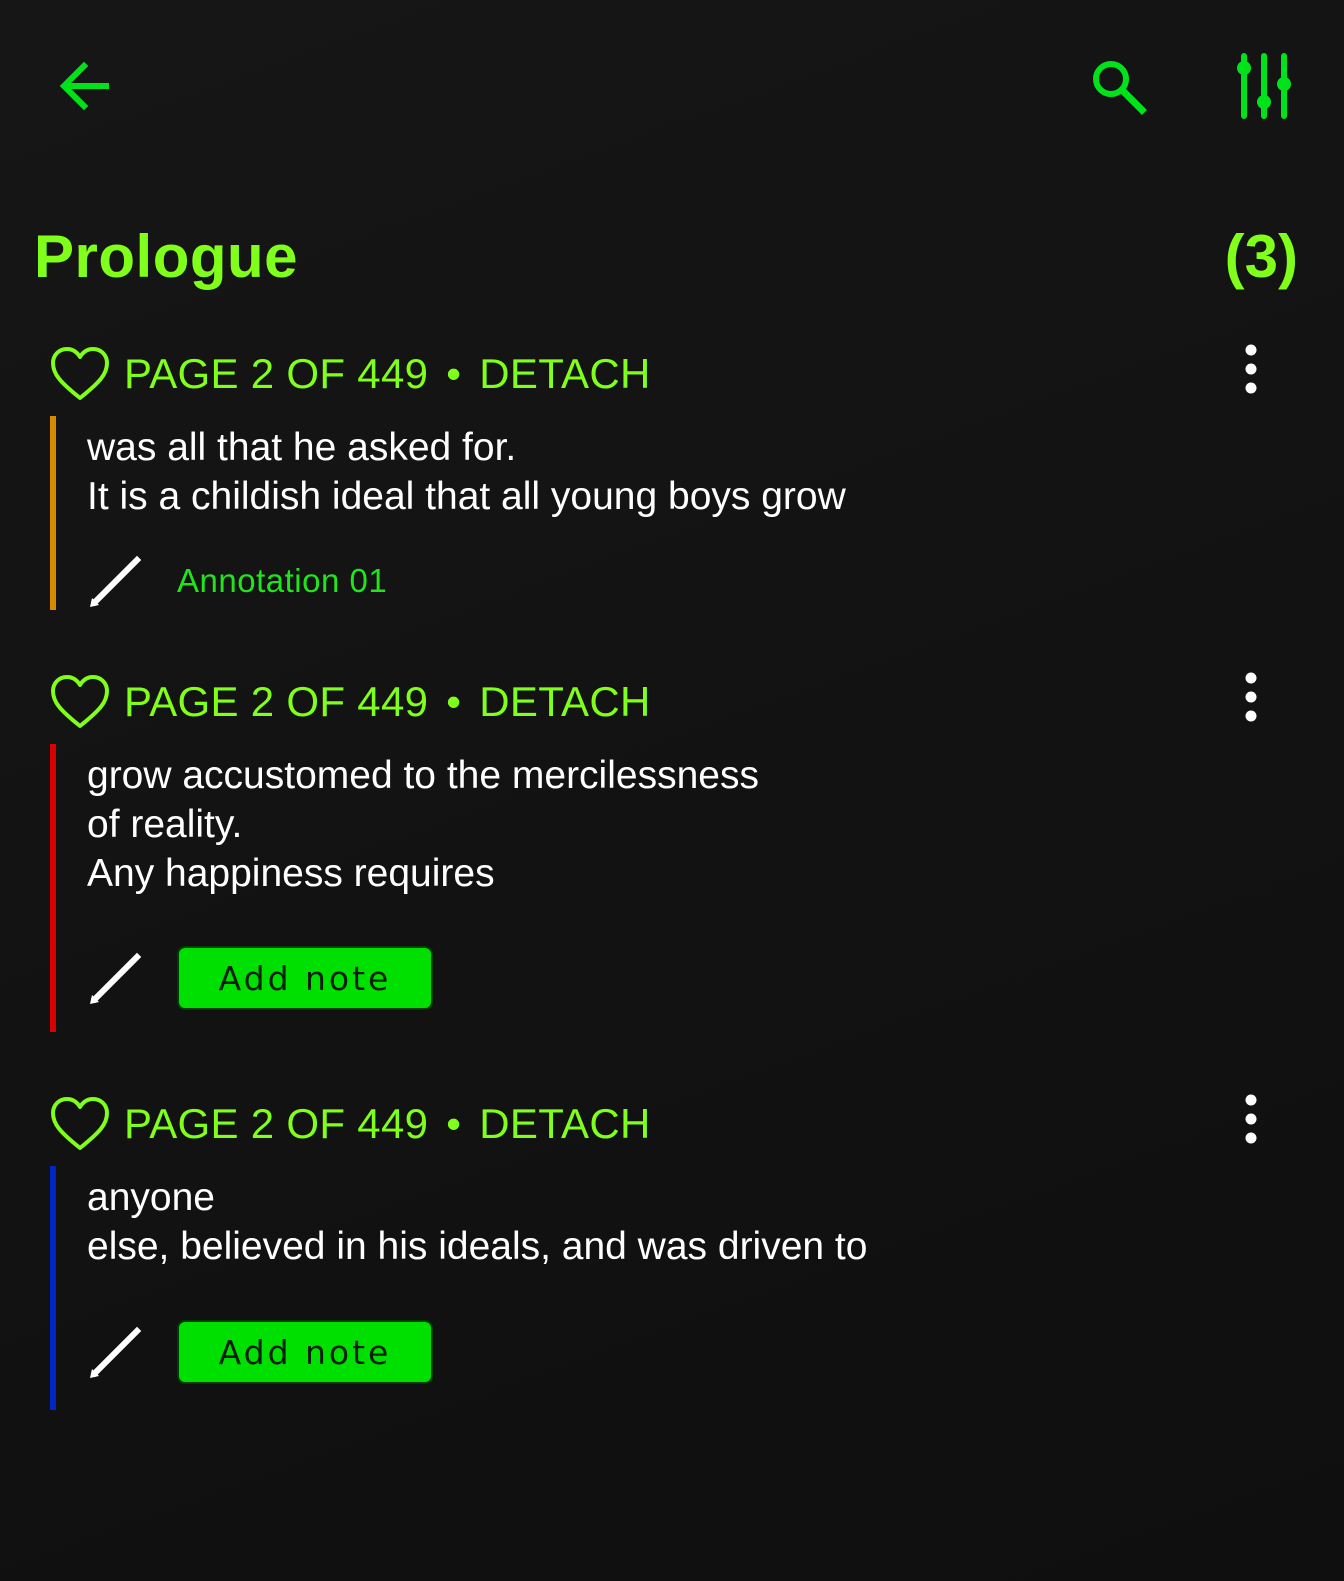 The height and width of the screenshot is (1581, 1344). What do you see at coordinates (672, 85) in the screenshot?
I see `top-app-bar` at bounding box center [672, 85].